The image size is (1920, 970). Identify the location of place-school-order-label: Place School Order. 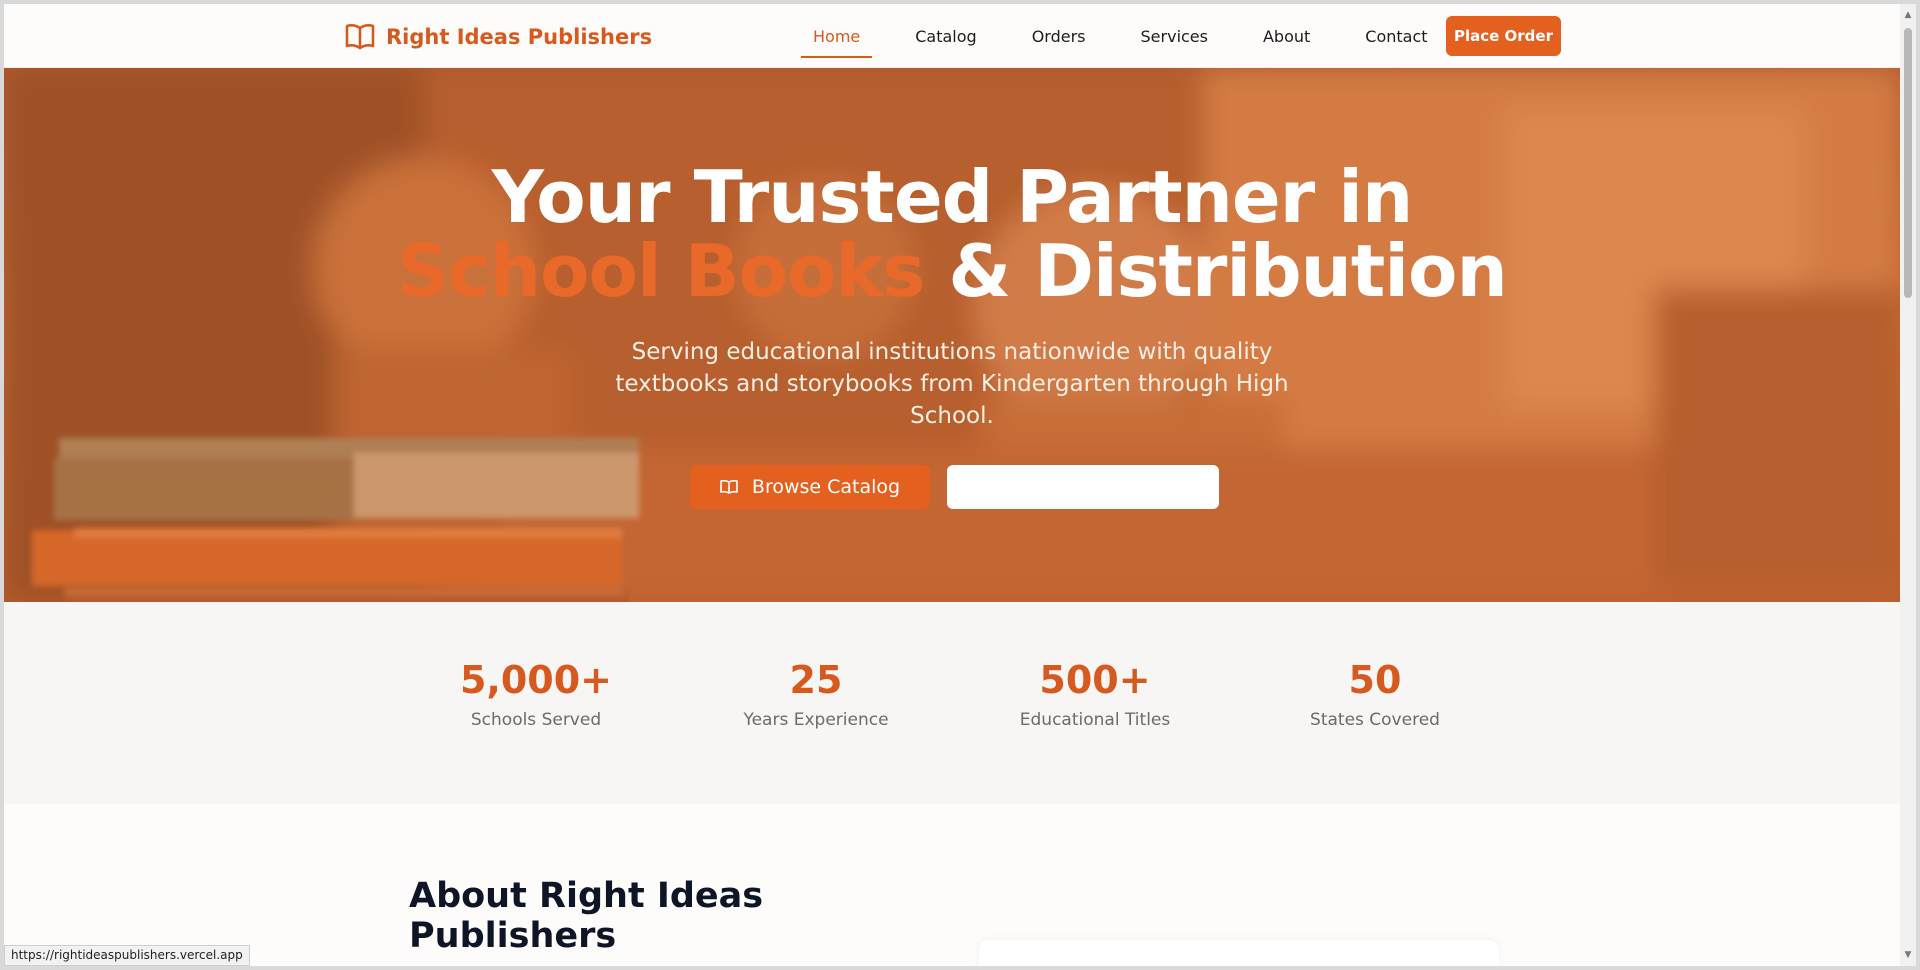
(1097, 487).